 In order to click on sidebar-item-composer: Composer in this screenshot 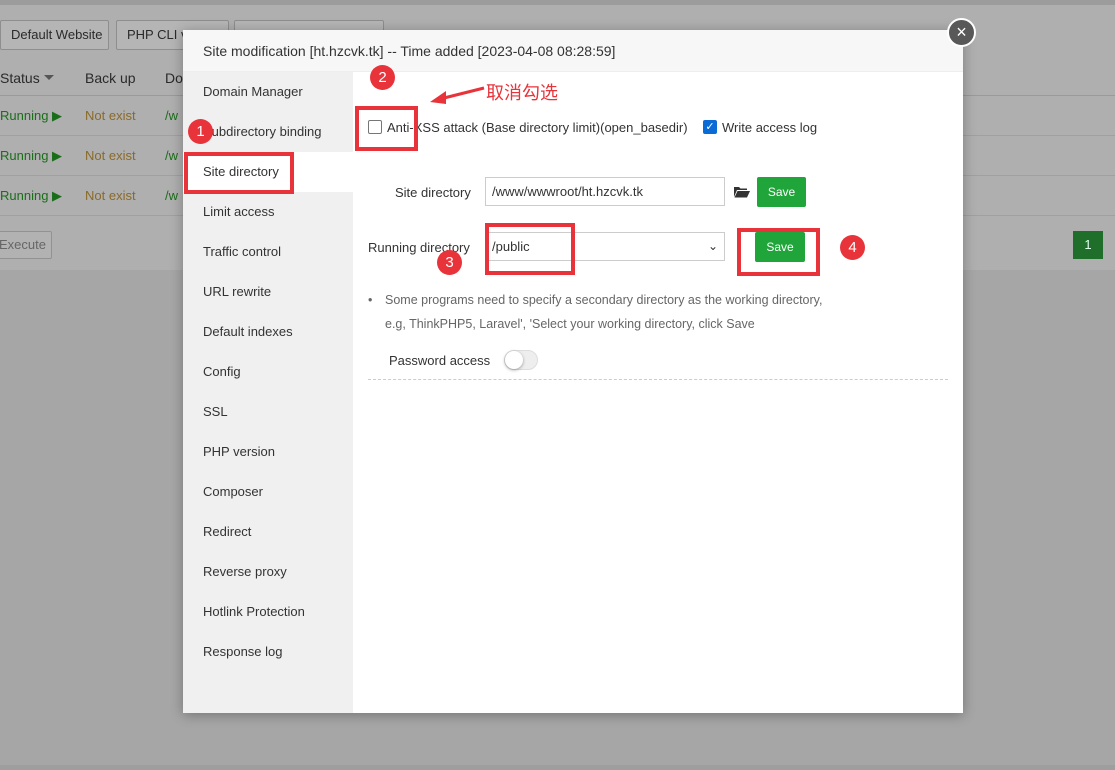, I will do `click(268, 492)`.